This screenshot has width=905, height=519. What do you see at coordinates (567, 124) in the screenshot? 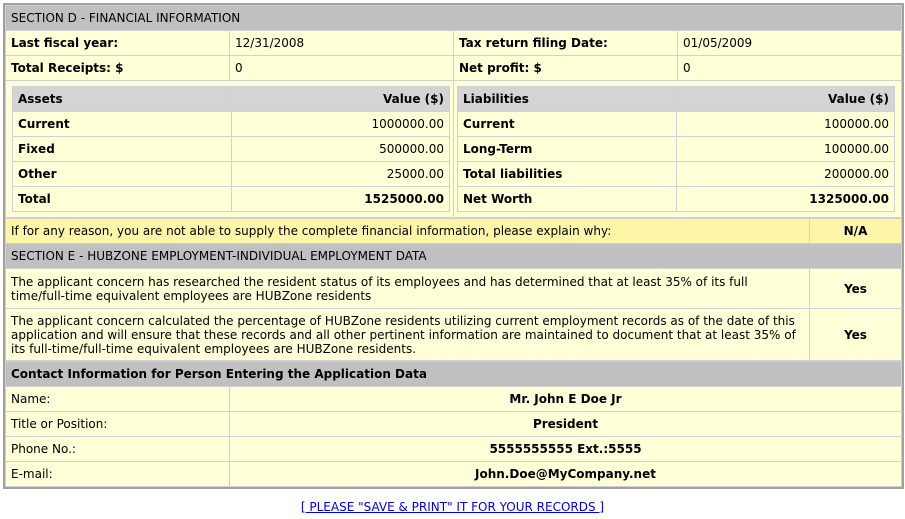
I see `liability-label: Current` at bounding box center [567, 124].